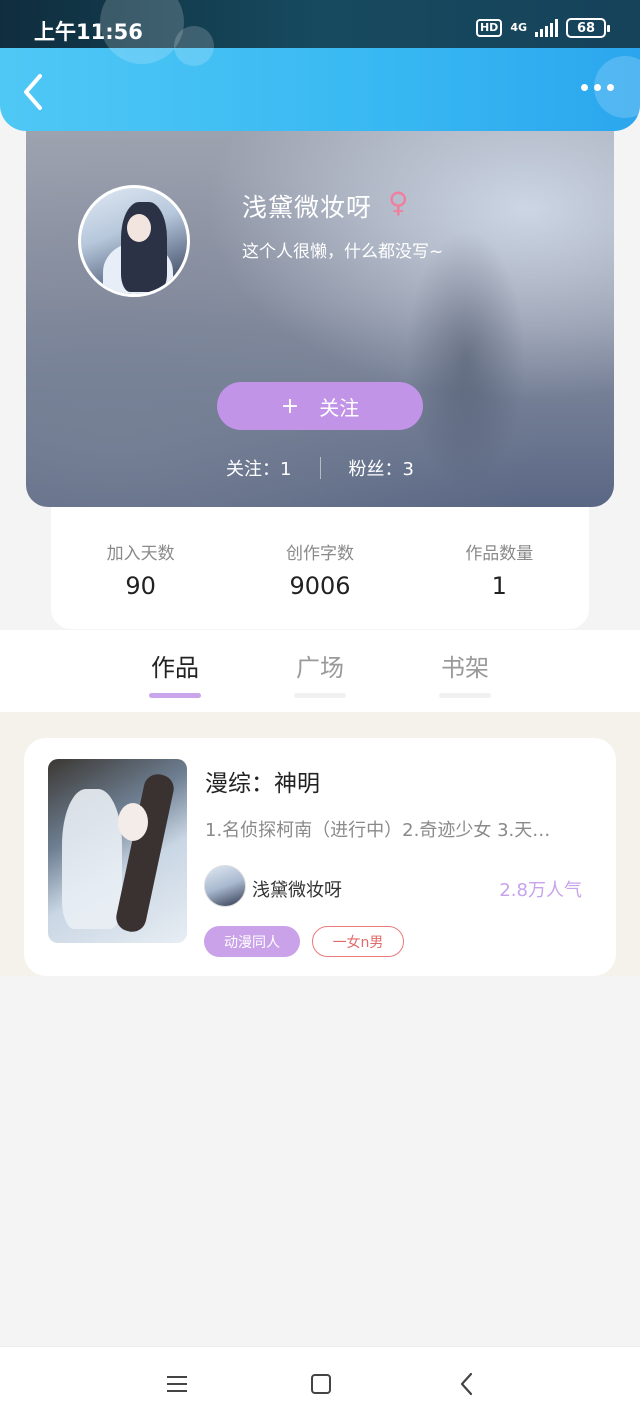 The image size is (640, 1422). Describe the element at coordinates (140, 567) in the screenshot. I see `stat-join-days: 加入天数 90` at that location.